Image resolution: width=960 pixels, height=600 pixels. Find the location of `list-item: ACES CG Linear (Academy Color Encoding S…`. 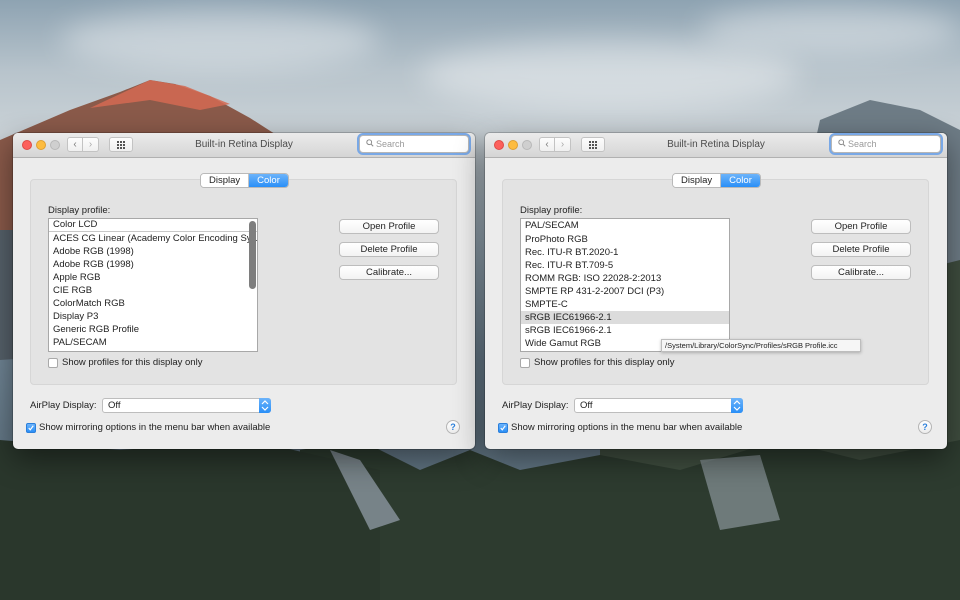

list-item: ACES CG Linear (Academy Color Encoding S… is located at coordinates (153, 238).